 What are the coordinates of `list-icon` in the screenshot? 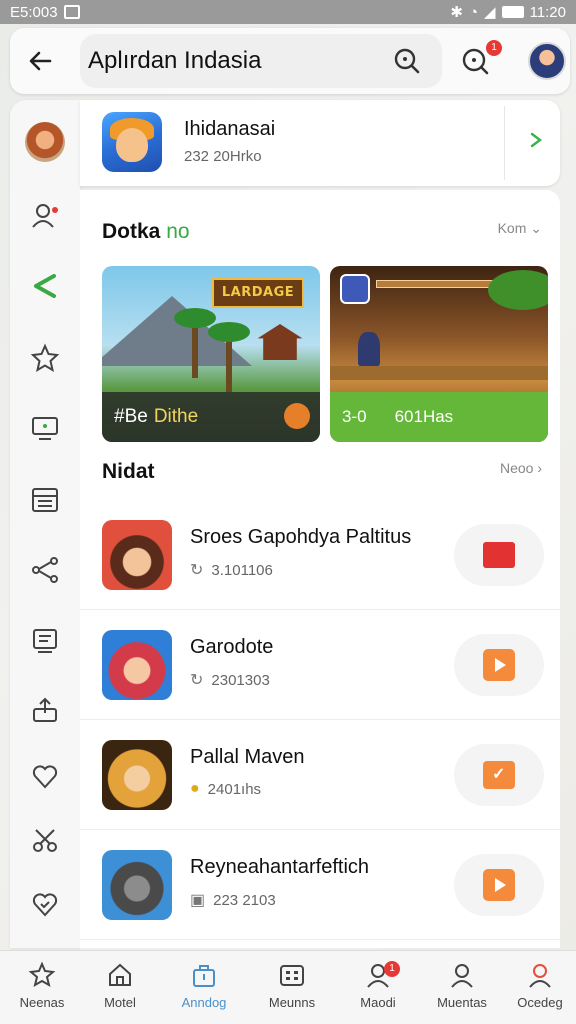 It's located at (45, 500).